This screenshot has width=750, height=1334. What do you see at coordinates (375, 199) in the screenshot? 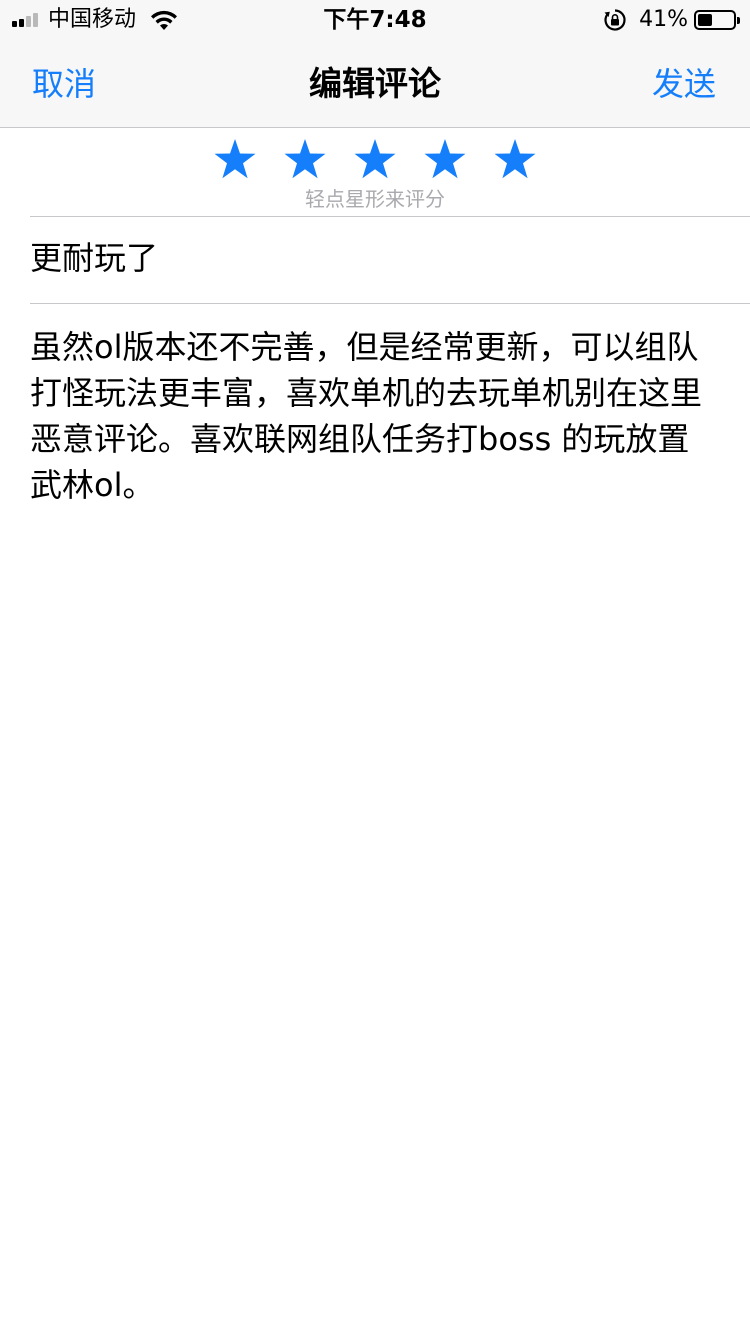
I see `rating-hint: 轻点星形来评分` at bounding box center [375, 199].